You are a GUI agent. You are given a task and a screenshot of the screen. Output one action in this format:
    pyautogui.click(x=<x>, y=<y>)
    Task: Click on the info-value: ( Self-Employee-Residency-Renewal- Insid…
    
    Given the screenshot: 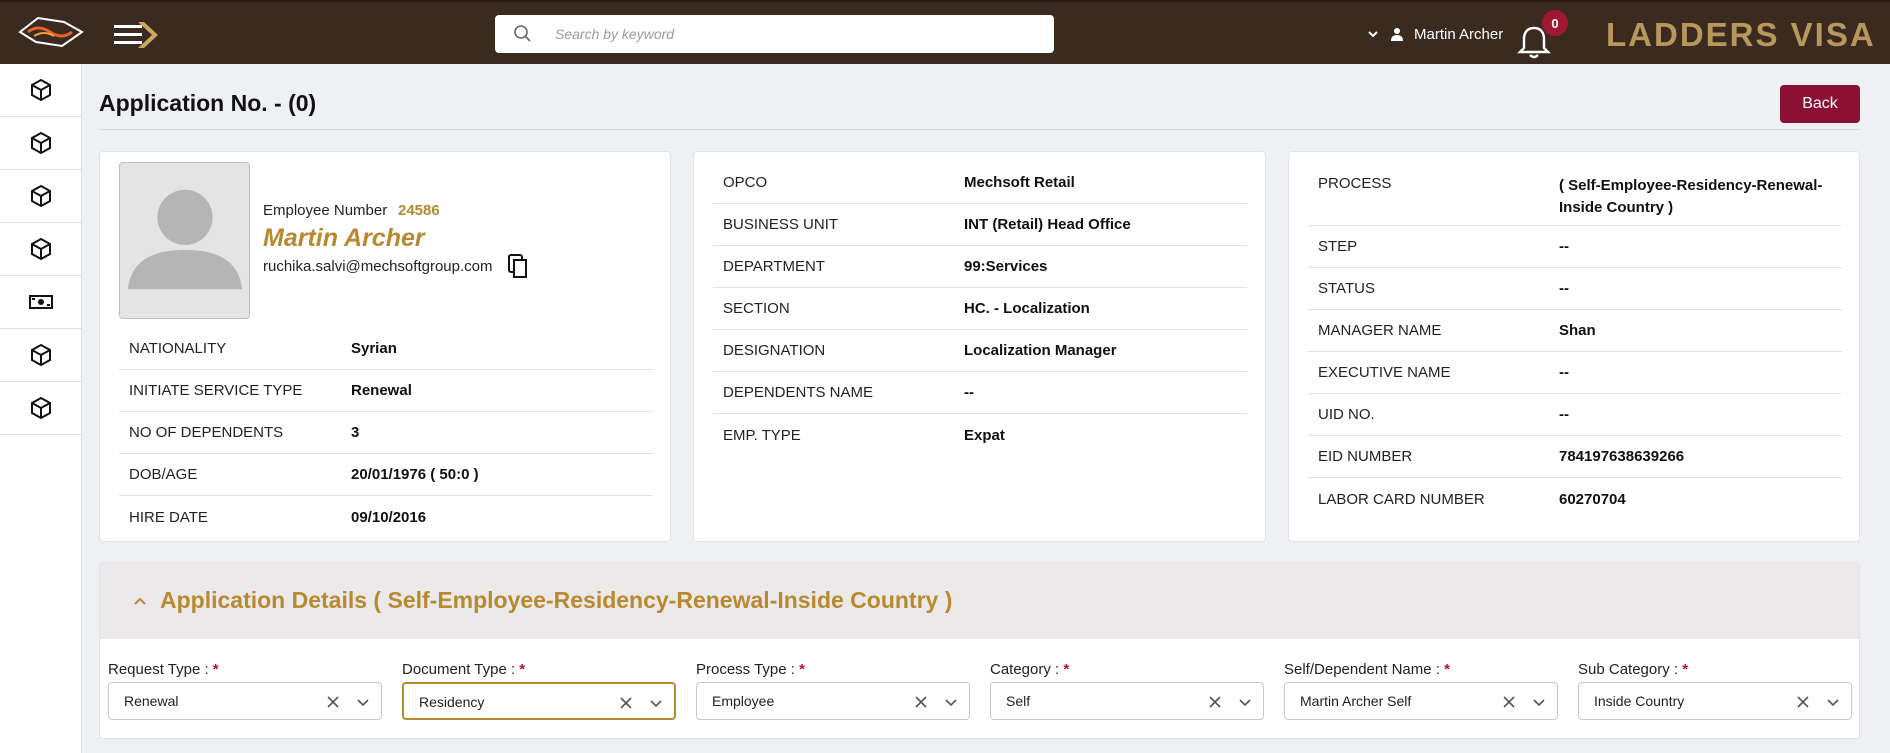 What is the action you would take?
    pyautogui.click(x=1690, y=197)
    